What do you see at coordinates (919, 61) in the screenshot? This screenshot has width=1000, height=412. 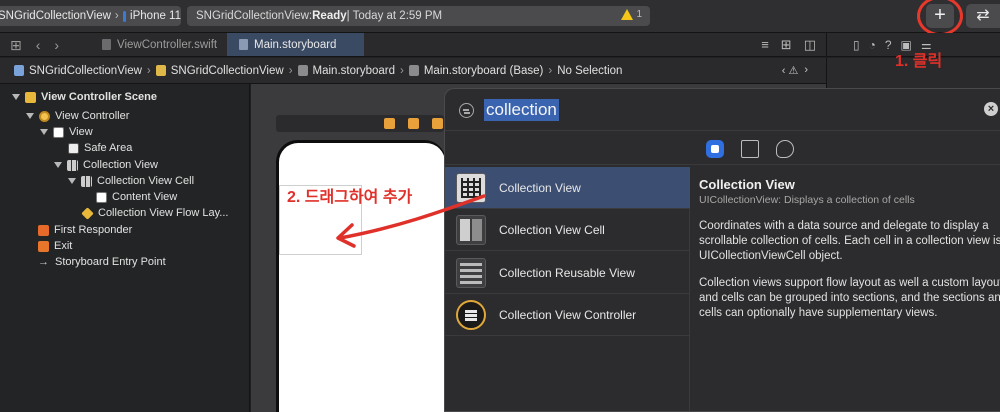 I see `click-annotation: 1. 클릭` at bounding box center [919, 61].